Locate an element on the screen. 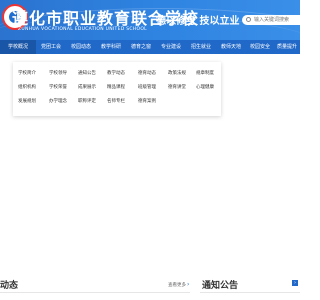  dropdown-item: 政策法规 is located at coordinates (177, 73).